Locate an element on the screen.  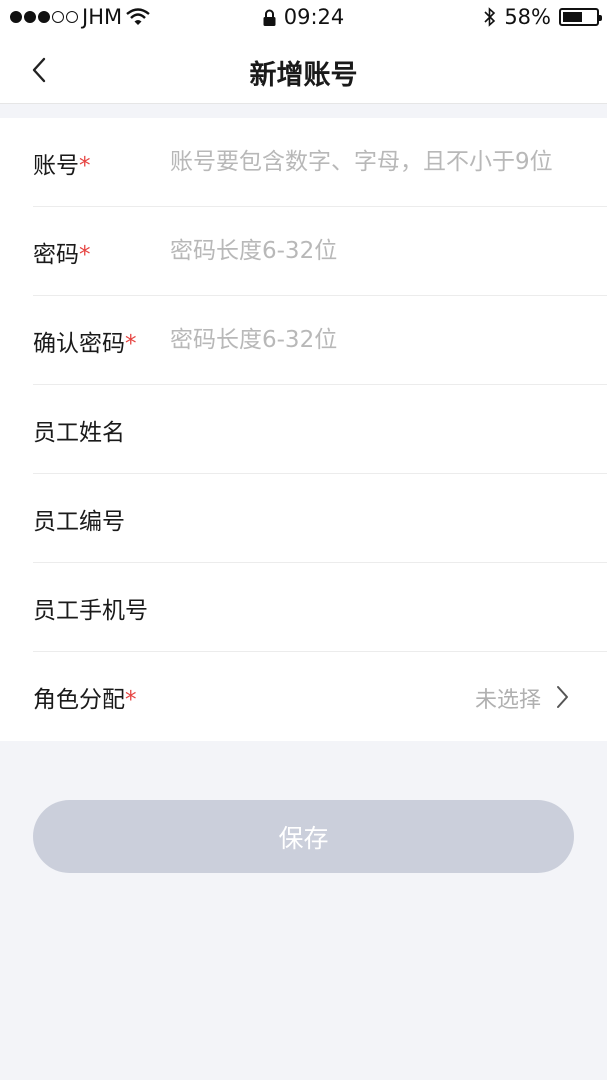
status-bar: JHM 09:24 58% is located at coordinates (303, 18).